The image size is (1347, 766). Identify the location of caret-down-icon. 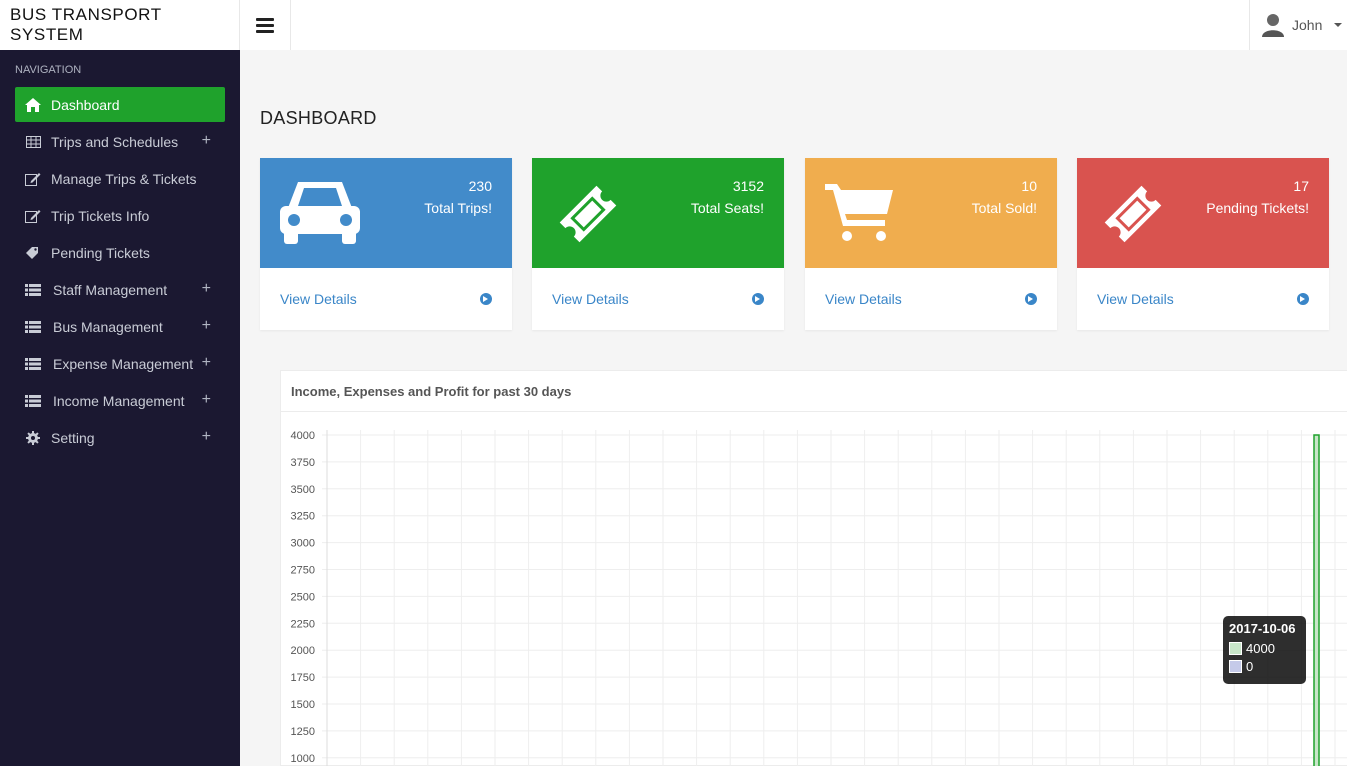
(1338, 25).